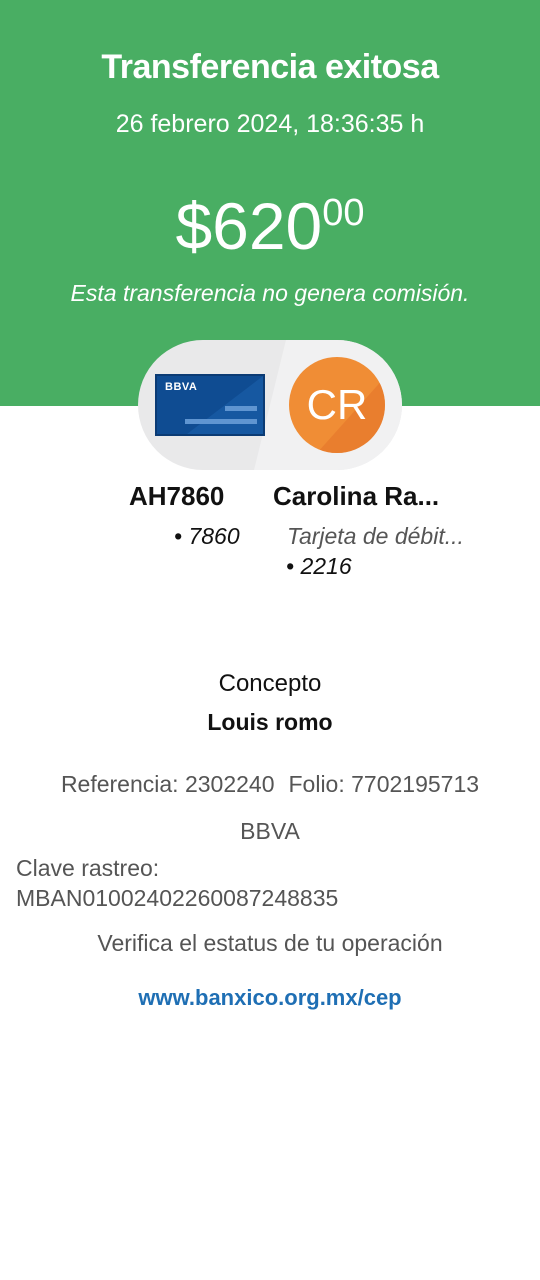 The width and height of the screenshot is (540, 1280). What do you see at coordinates (177, 496) in the screenshot?
I see `origin-account-name: AH7860` at bounding box center [177, 496].